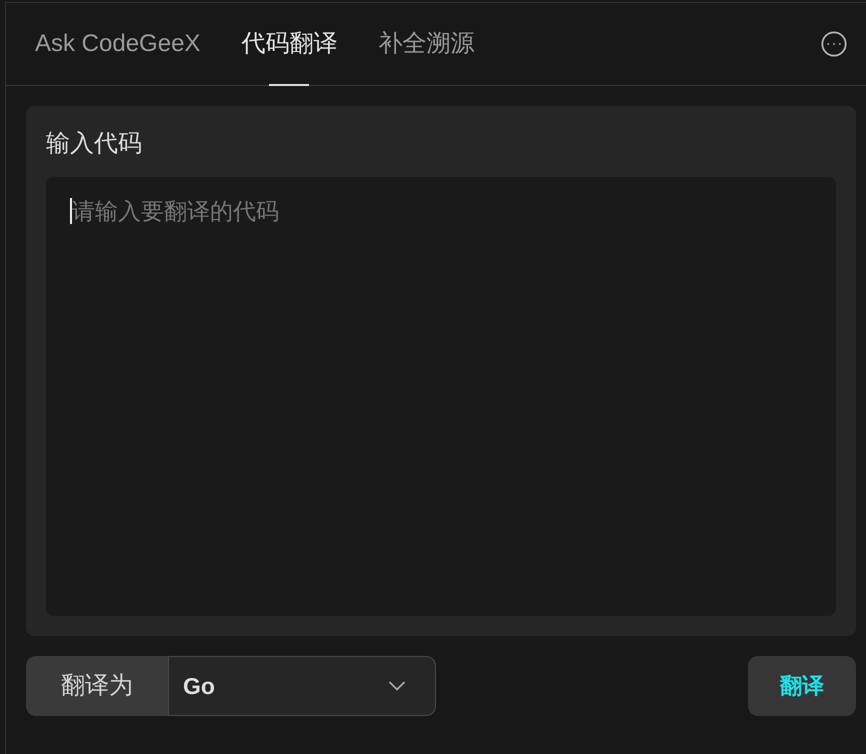 Image resolution: width=866 pixels, height=754 pixels. Describe the element at coordinates (426, 44) in the screenshot. I see `tab: 补全溯源` at that location.